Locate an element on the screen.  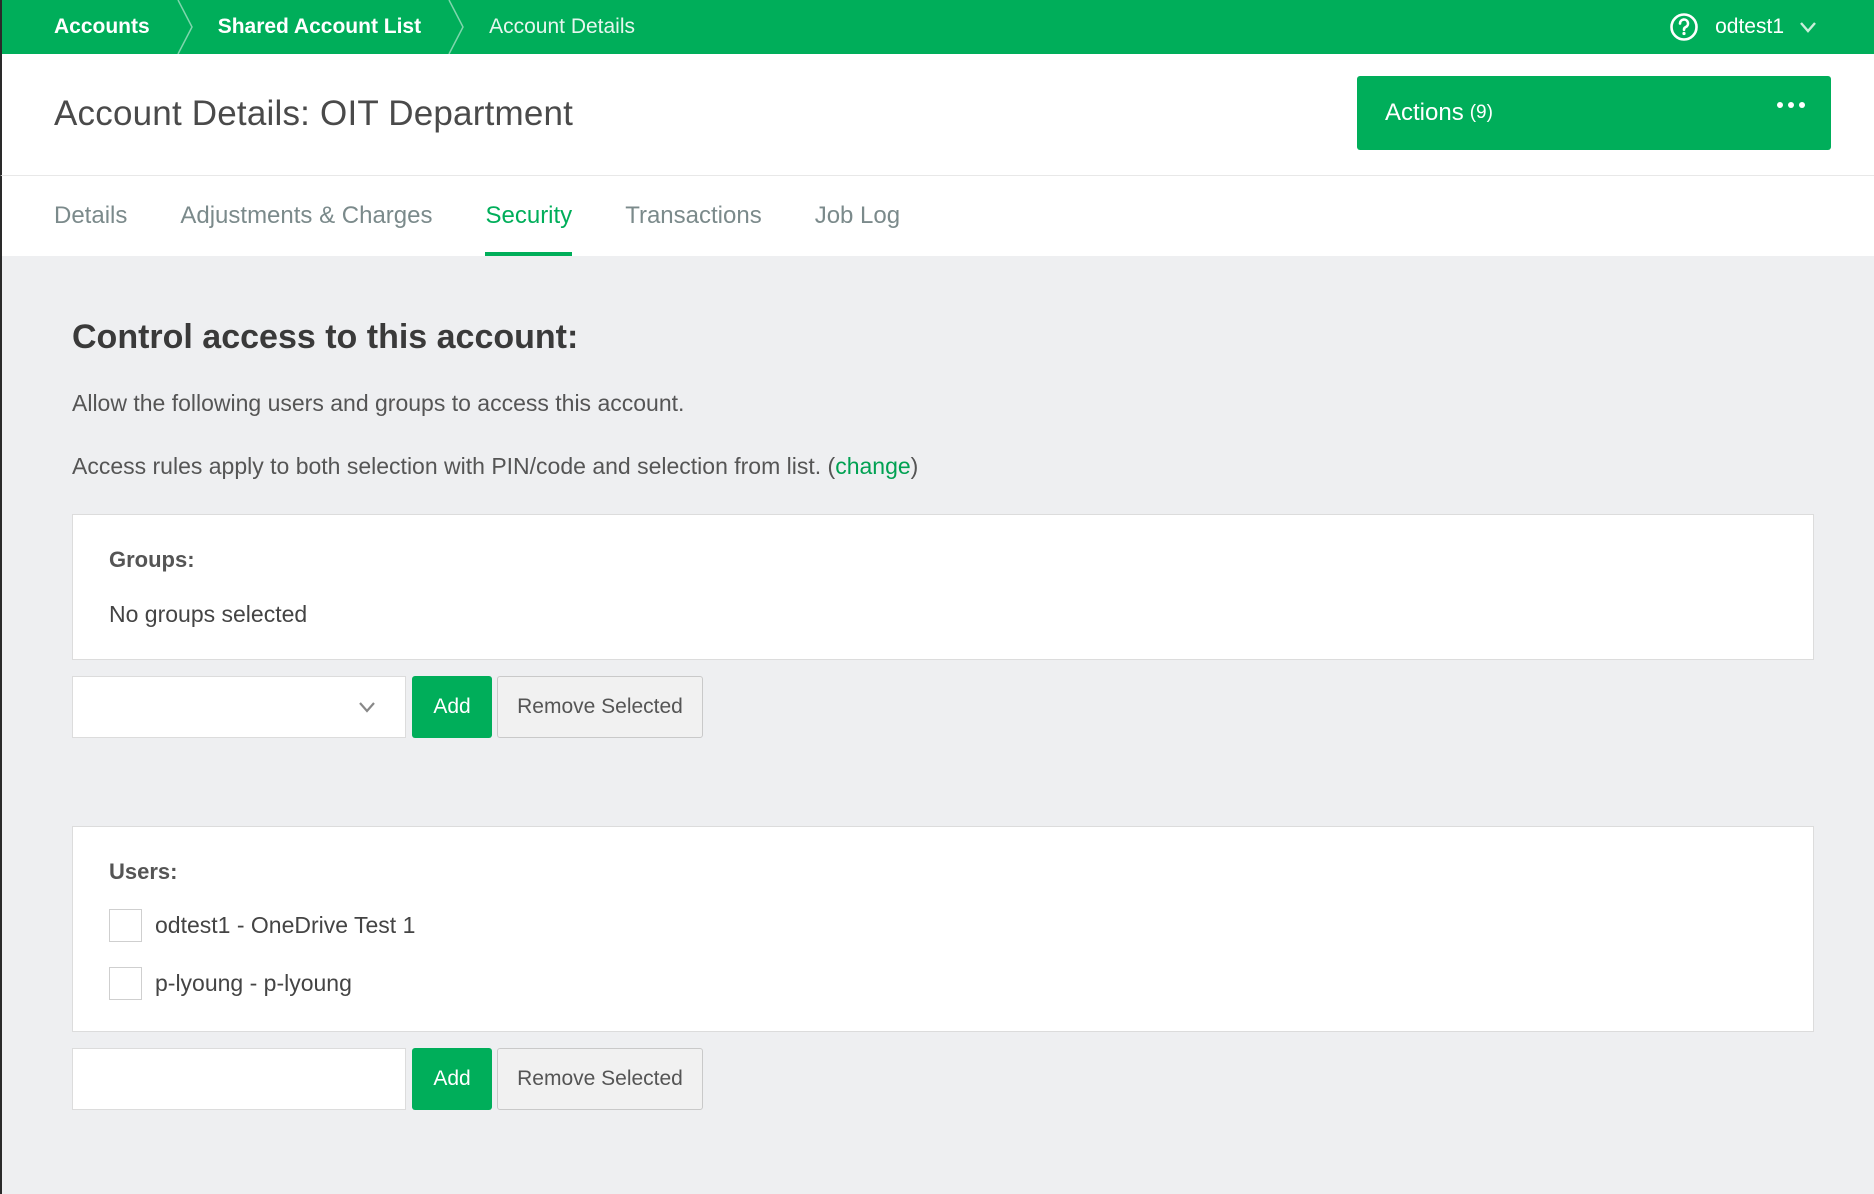
user-menu: odtest1 is located at coordinates (1743, 27).